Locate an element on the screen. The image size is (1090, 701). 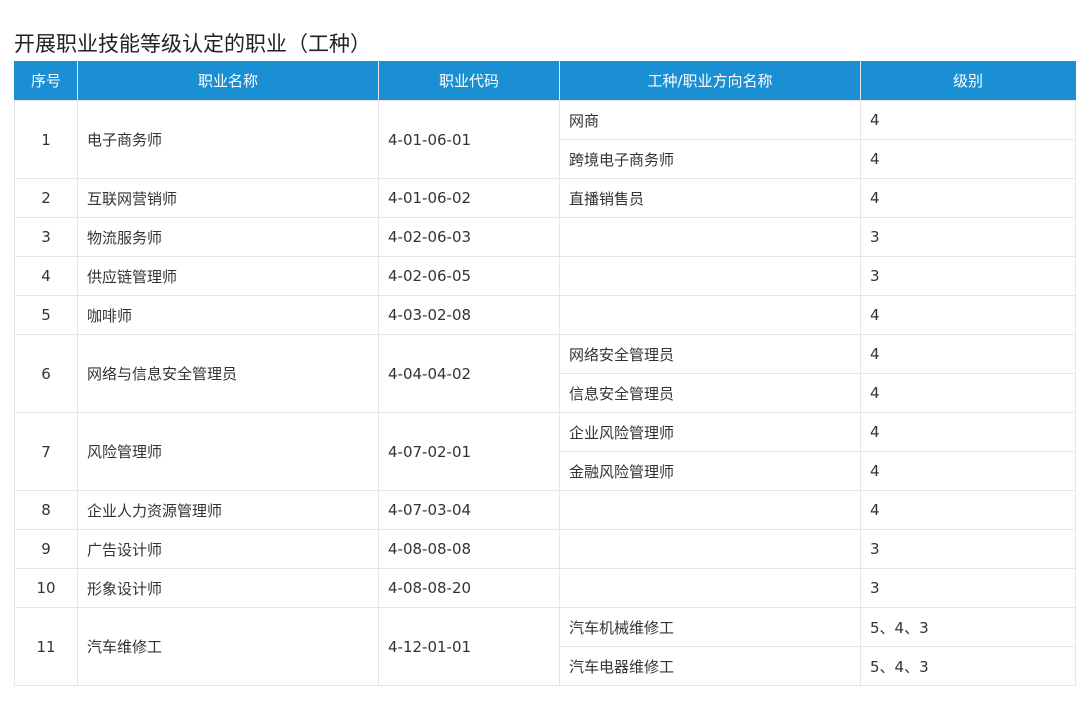
job-direction-cell: 企业风险管理师 is located at coordinates (710, 432).